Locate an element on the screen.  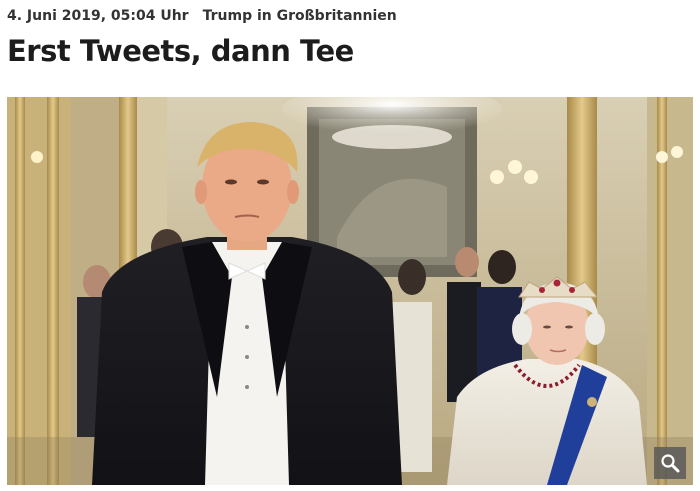
magnifier-icon is located at coordinates (670, 463).